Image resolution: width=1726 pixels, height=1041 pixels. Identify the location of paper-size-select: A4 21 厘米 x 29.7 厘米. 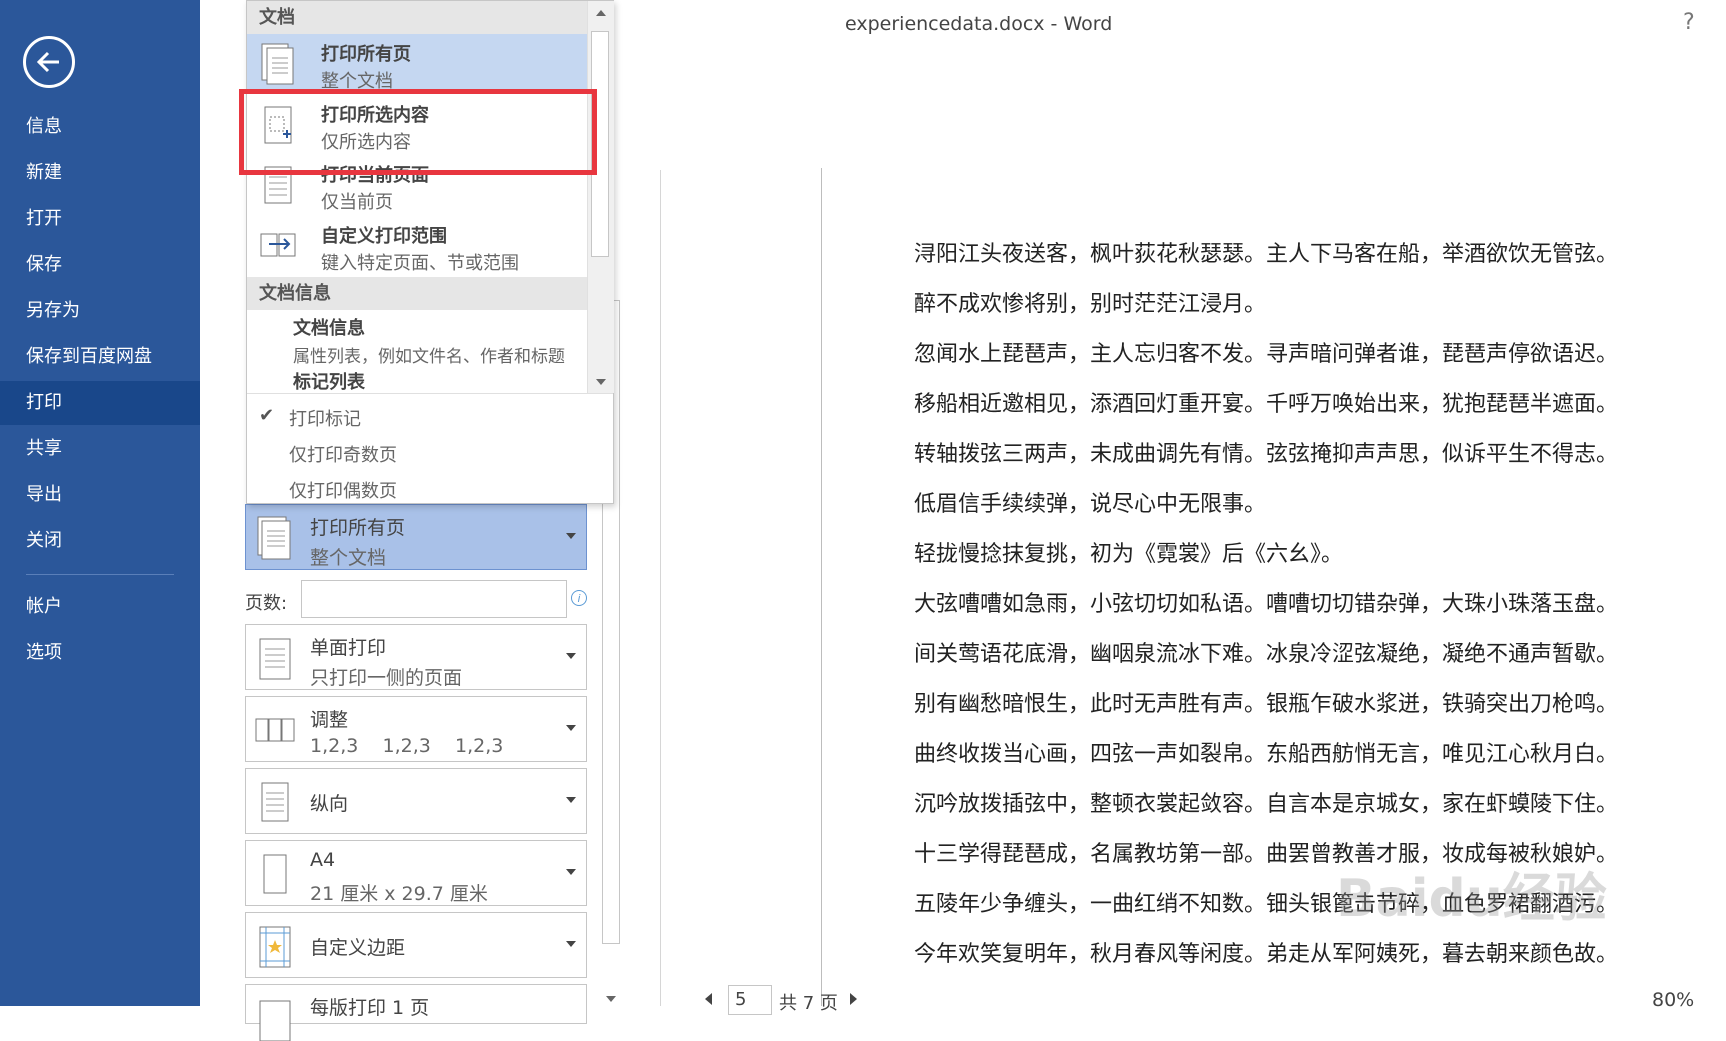
(416, 873).